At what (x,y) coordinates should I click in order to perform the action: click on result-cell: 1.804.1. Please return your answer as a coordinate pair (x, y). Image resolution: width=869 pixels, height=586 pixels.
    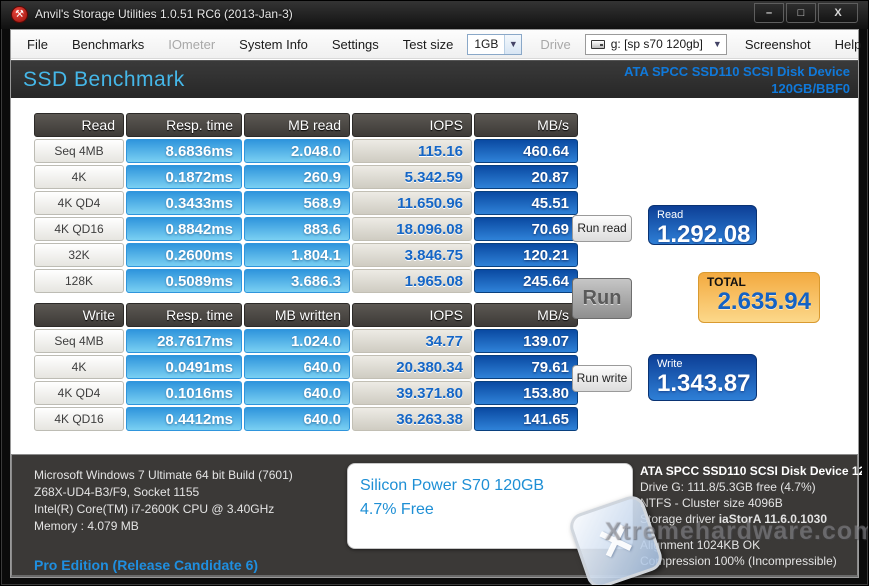
    Looking at the image, I should click on (297, 255).